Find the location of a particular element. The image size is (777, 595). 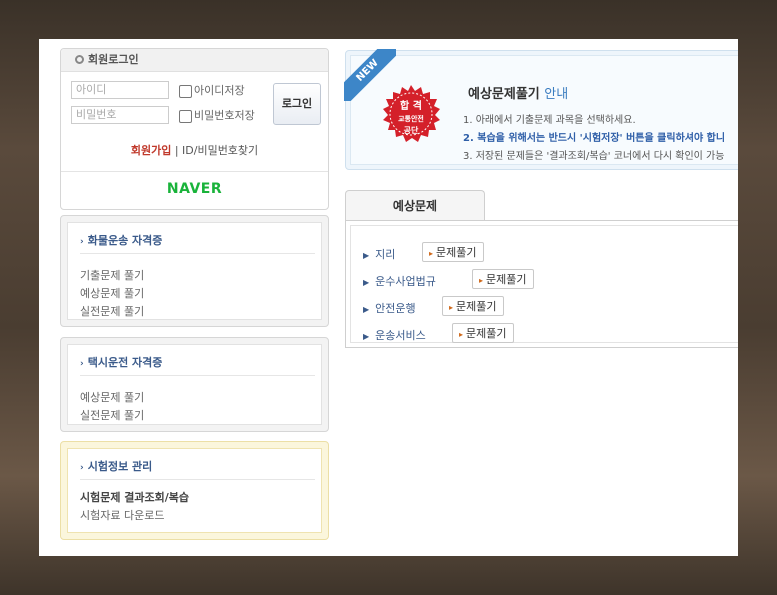

cargo-item-expected: 예상문제 풀기 is located at coordinates (112, 293).